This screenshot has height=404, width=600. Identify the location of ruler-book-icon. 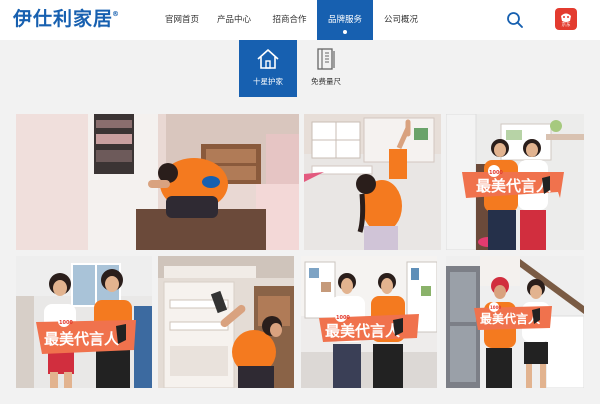
(326, 59).